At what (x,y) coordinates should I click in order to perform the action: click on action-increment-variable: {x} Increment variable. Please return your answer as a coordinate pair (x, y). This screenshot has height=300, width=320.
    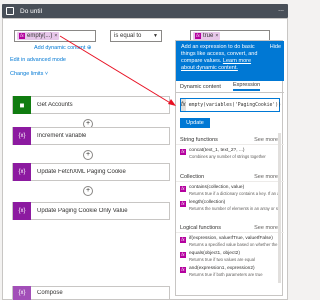
    Looking at the image, I should click on (91, 136).